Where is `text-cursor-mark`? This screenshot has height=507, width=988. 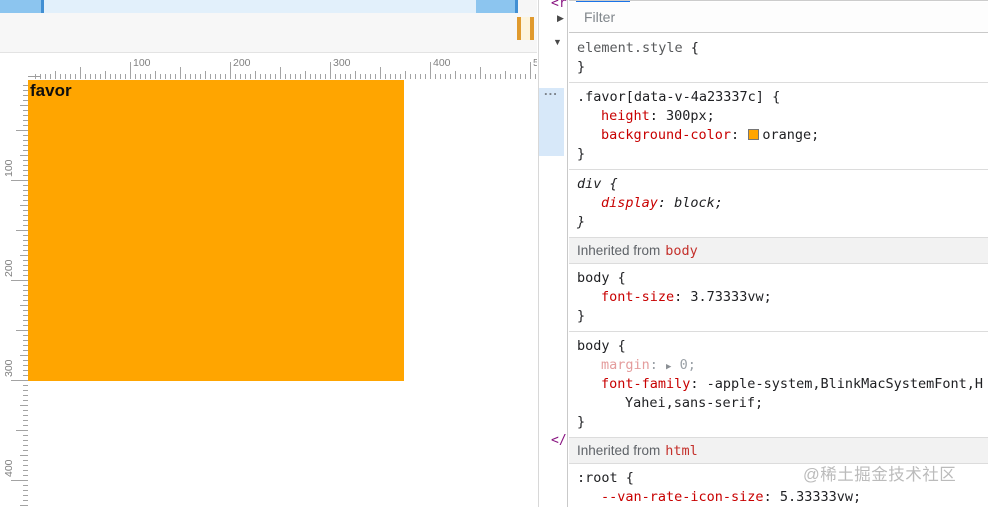 text-cursor-mark is located at coordinates (532, 28).